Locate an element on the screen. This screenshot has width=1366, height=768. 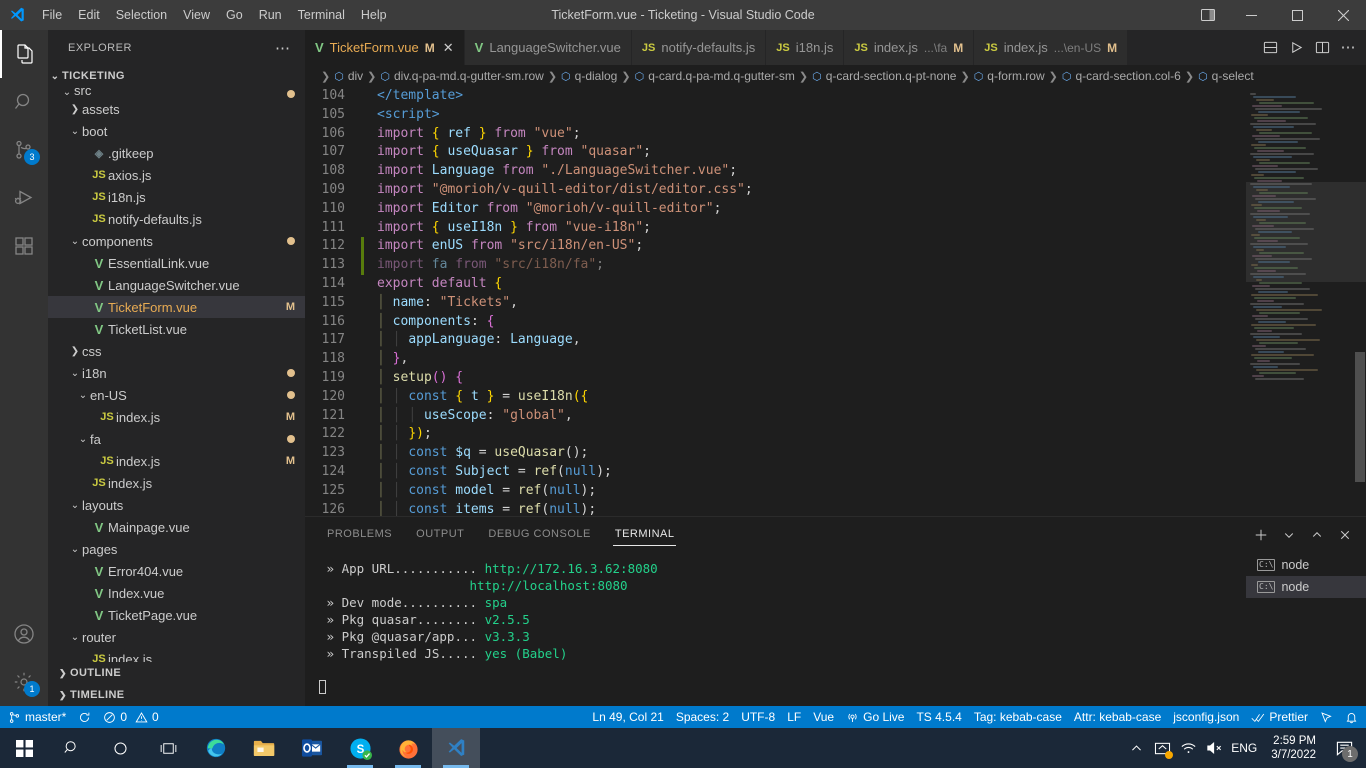
status-go-live: Go Live is located at coordinates (875, 717).